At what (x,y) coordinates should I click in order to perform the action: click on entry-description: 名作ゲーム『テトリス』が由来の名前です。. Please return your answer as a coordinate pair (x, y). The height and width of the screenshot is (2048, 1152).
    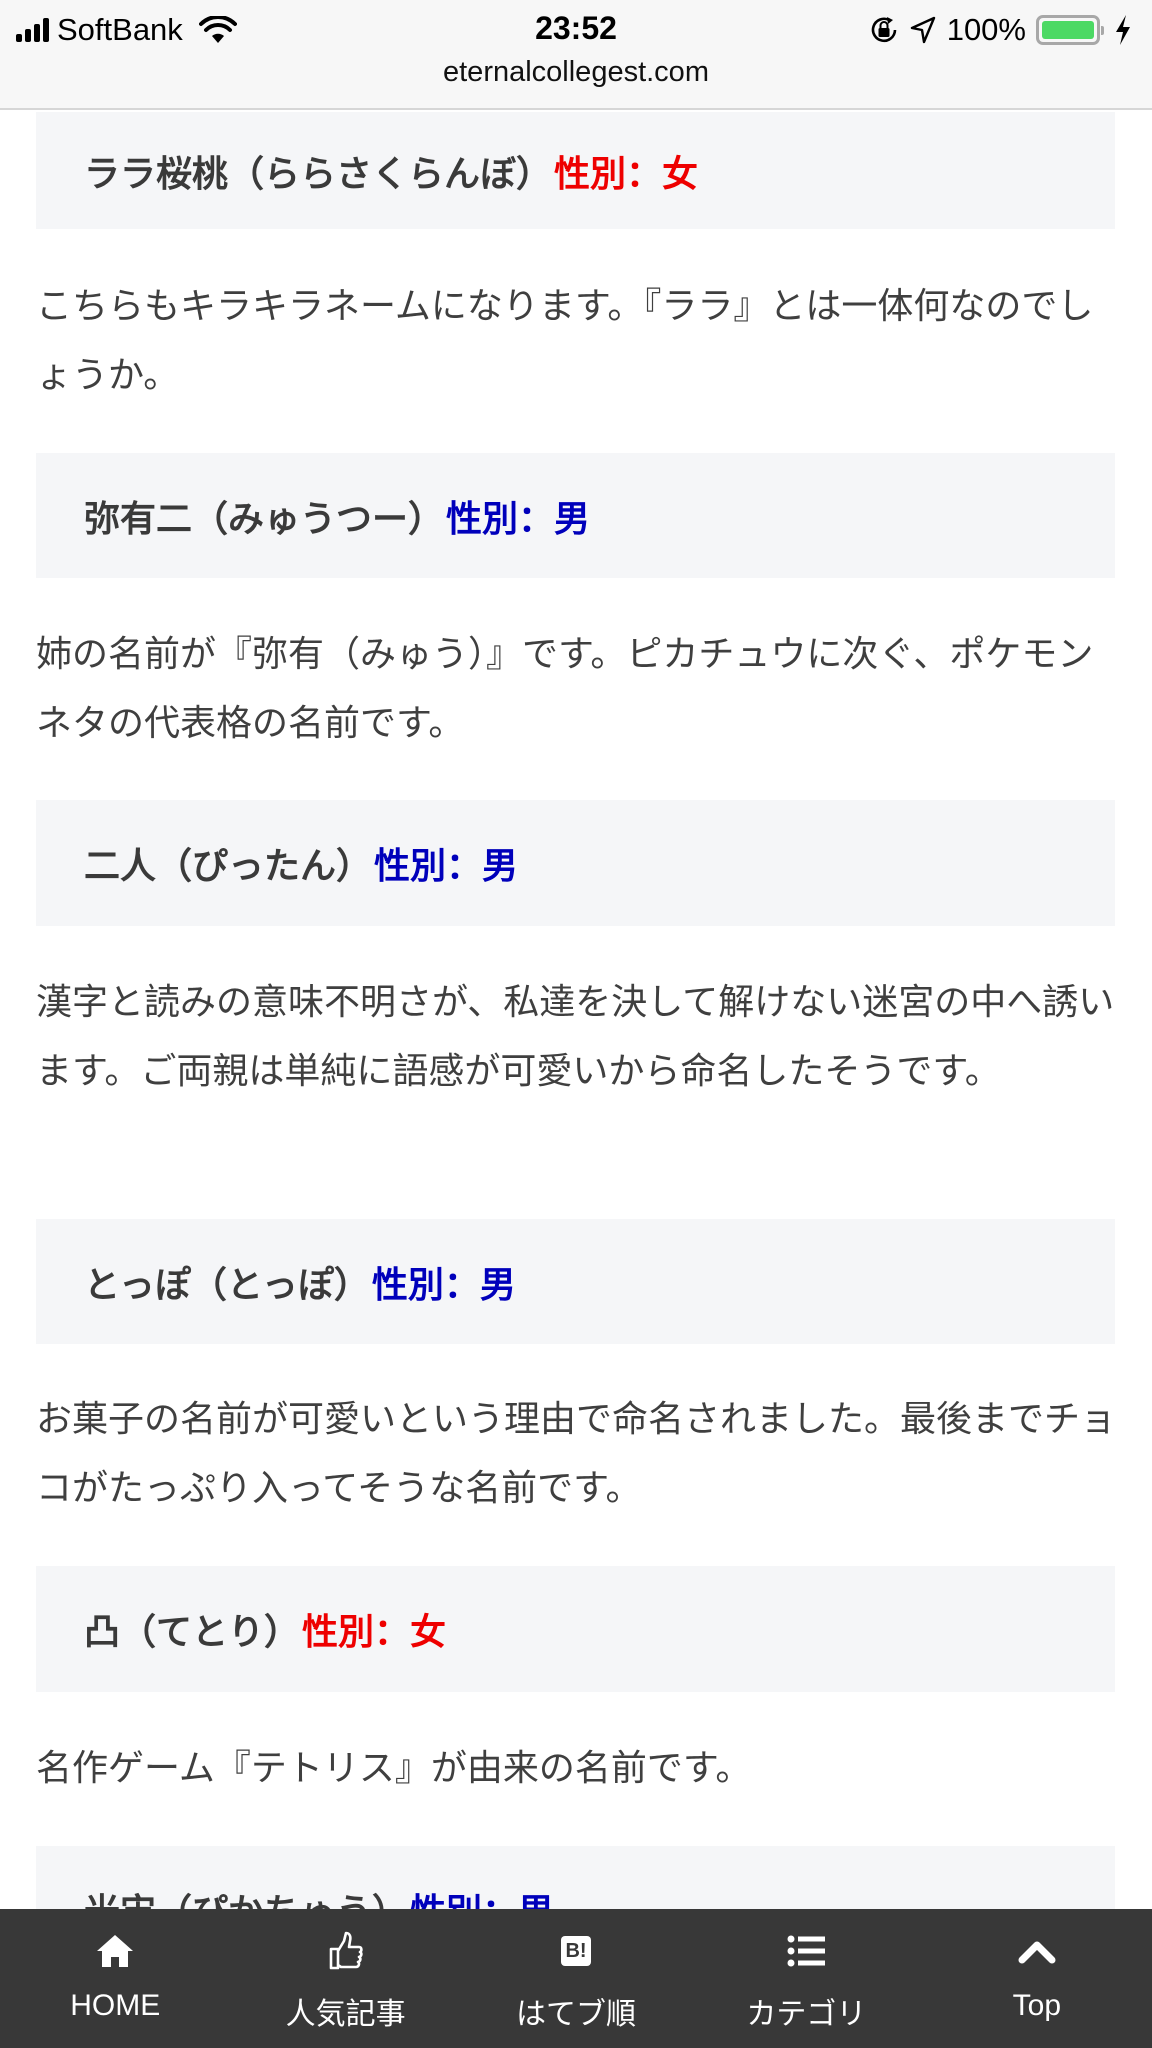
    Looking at the image, I should click on (394, 1768).